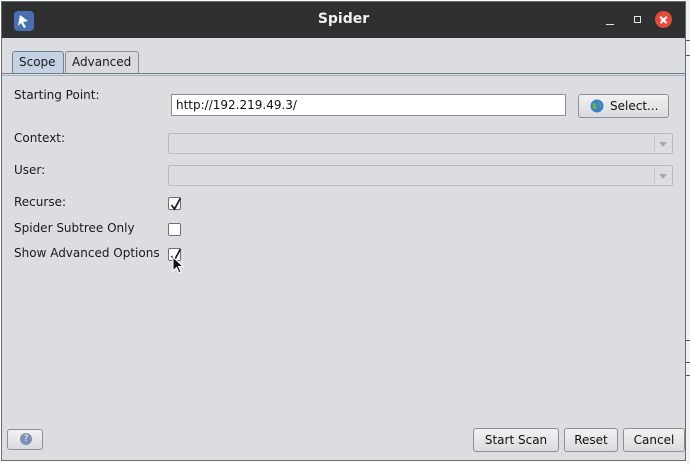  Describe the element at coordinates (174, 229) in the screenshot. I see `subtree-only-checkbox` at that location.